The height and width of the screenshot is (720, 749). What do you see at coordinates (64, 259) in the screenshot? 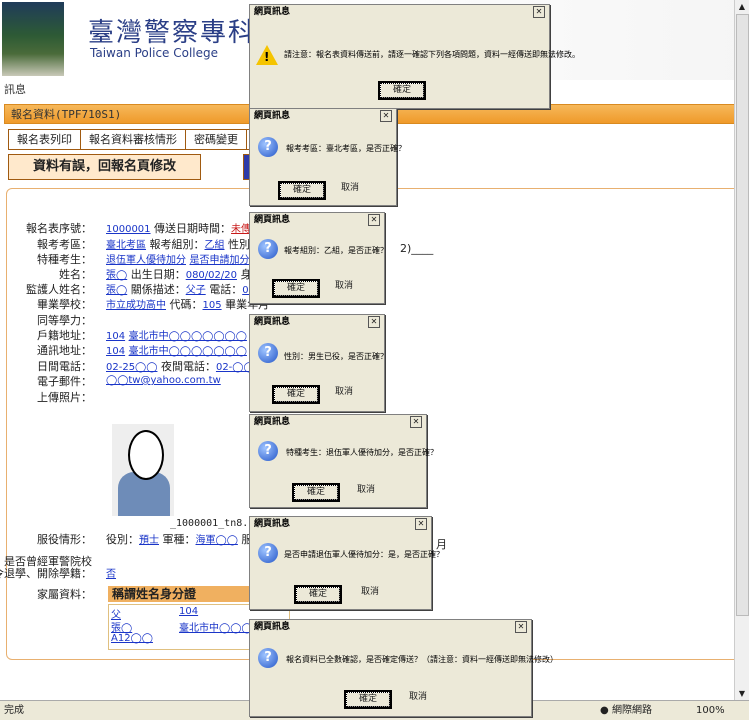
I see `field-label: 特種考生：` at bounding box center [64, 259].